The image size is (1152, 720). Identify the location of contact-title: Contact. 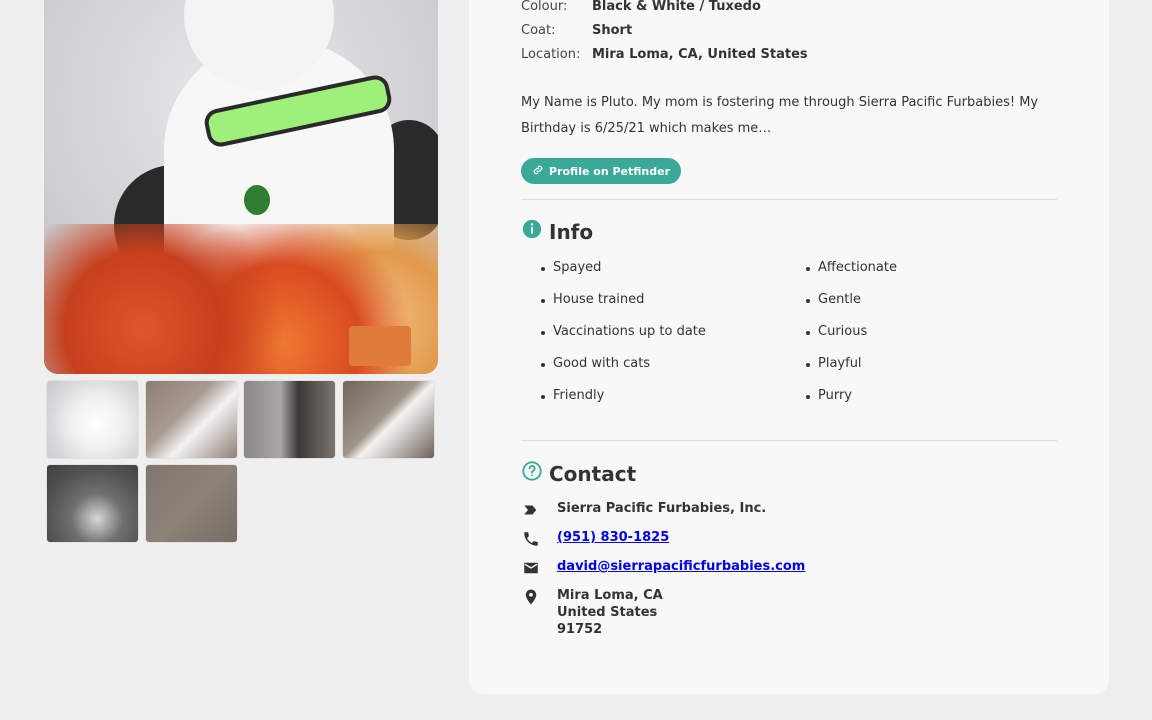
(593, 473).